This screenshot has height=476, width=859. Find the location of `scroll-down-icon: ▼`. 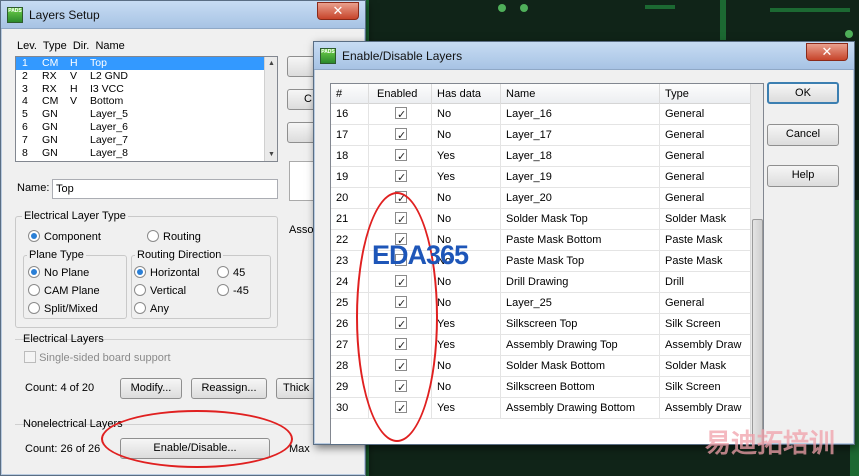

scroll-down-icon: ▼ is located at coordinates (271, 154).